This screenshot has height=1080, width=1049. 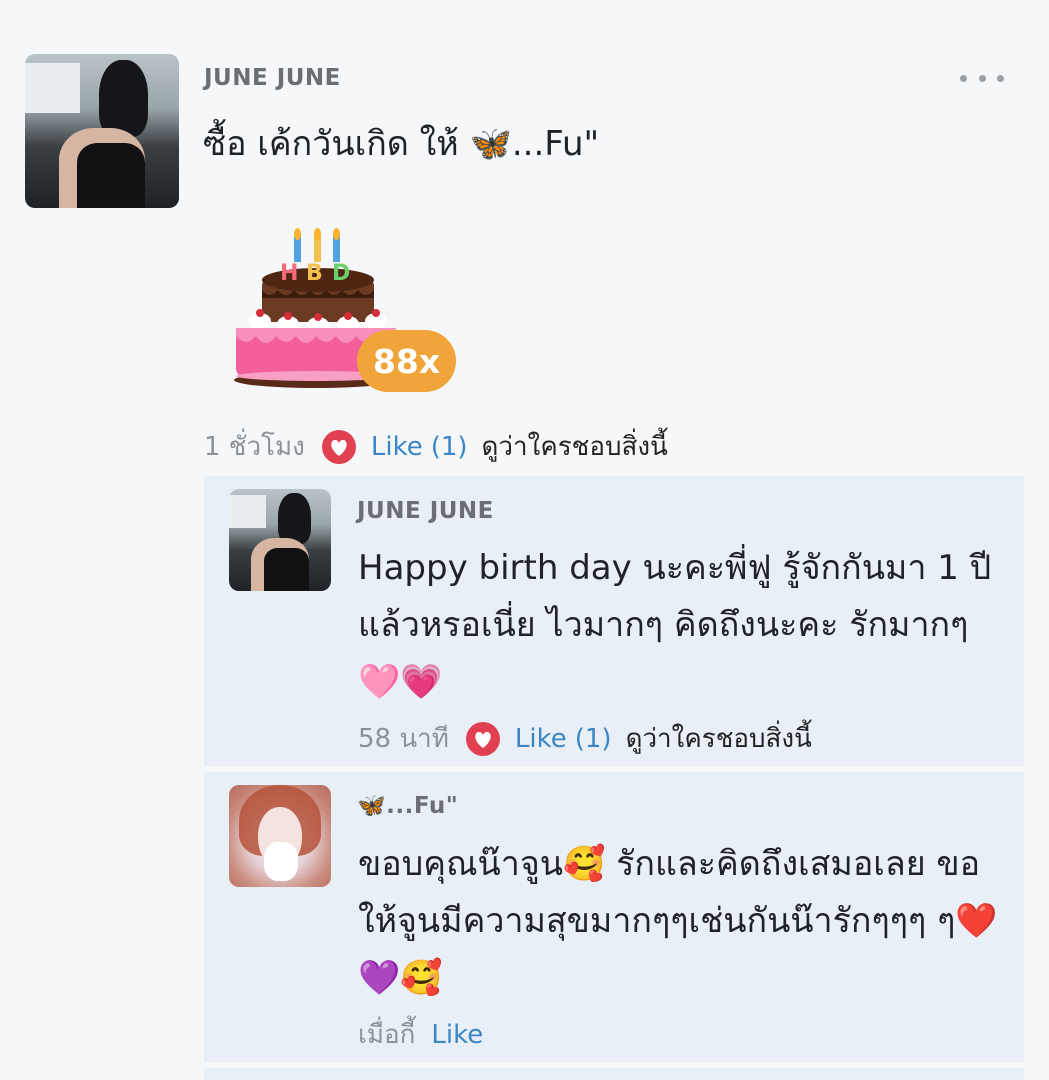 I want to click on comment-time: เมื่อกี้, so click(x=387, y=1035).